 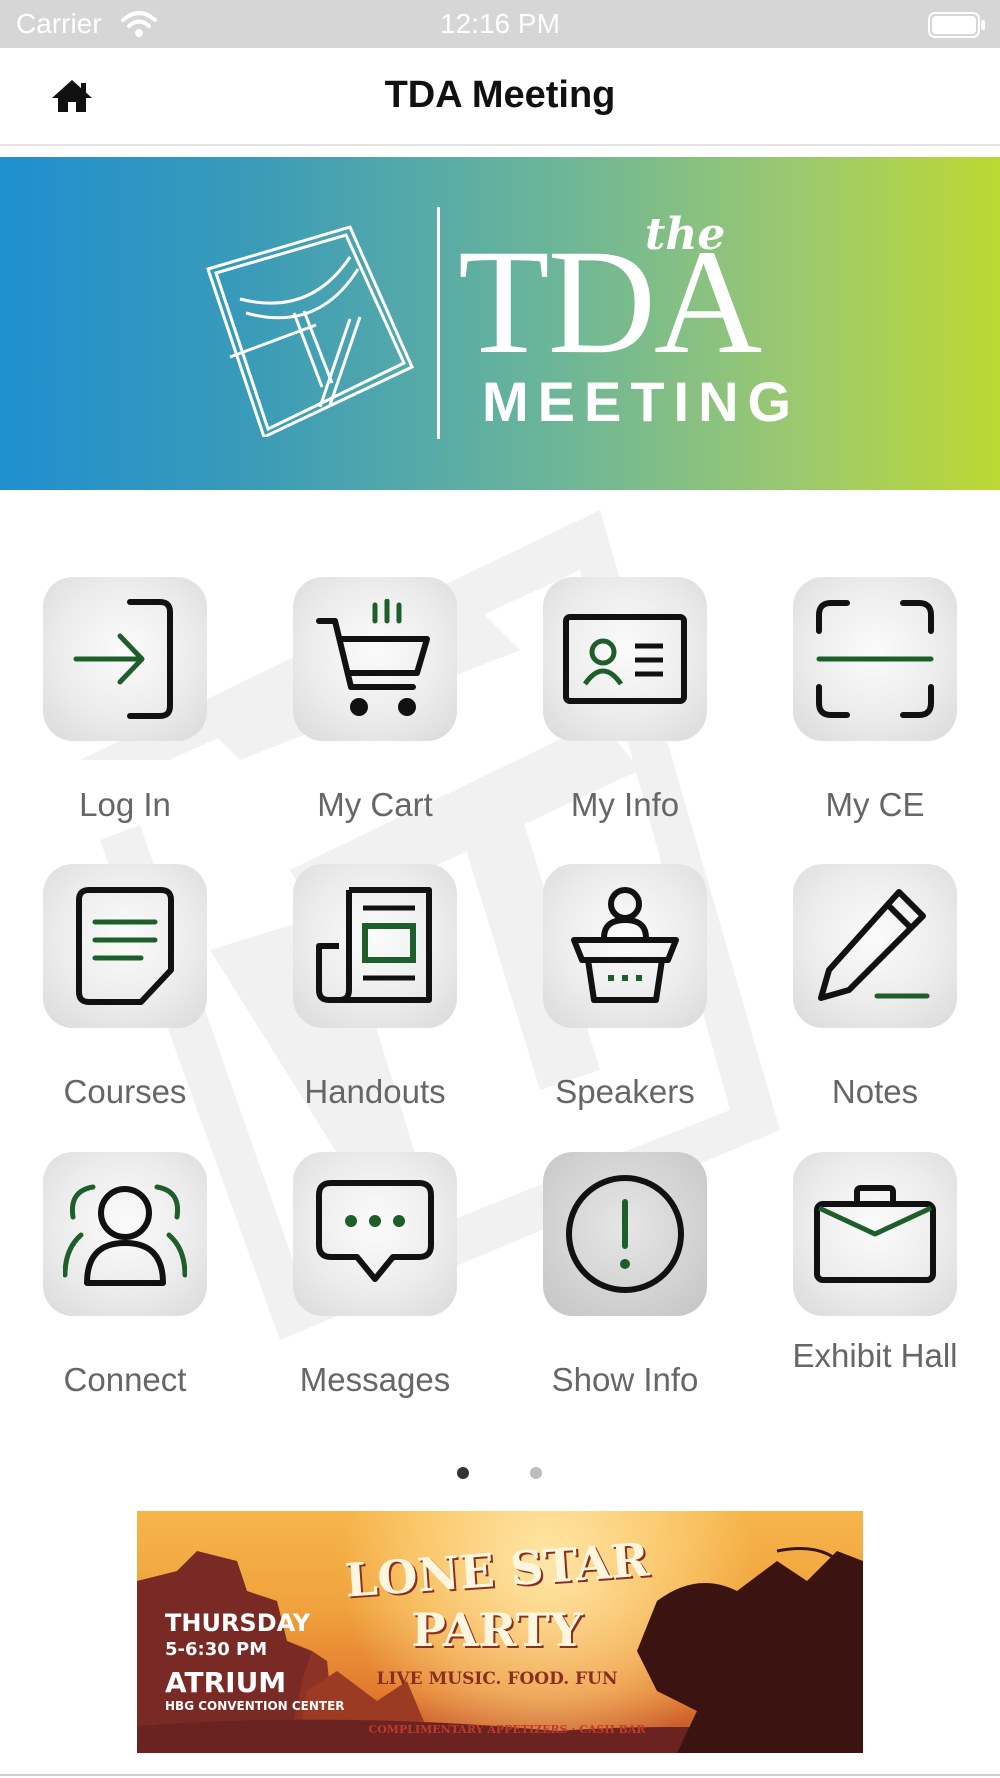 I want to click on ad-footer: COMPLIMENTARY APPETIZERS · CASH BAR, so click(x=507, y=1729).